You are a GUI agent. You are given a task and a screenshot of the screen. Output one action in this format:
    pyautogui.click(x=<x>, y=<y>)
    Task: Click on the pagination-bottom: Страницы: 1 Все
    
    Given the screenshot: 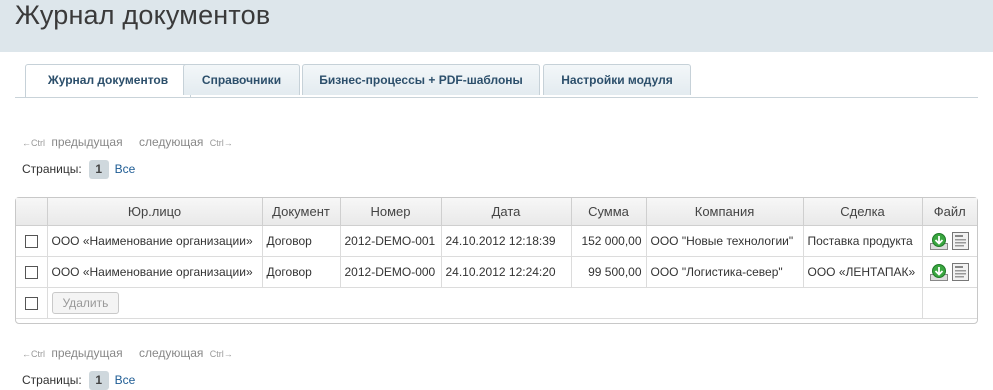 What is the action you would take?
    pyautogui.click(x=78, y=380)
    